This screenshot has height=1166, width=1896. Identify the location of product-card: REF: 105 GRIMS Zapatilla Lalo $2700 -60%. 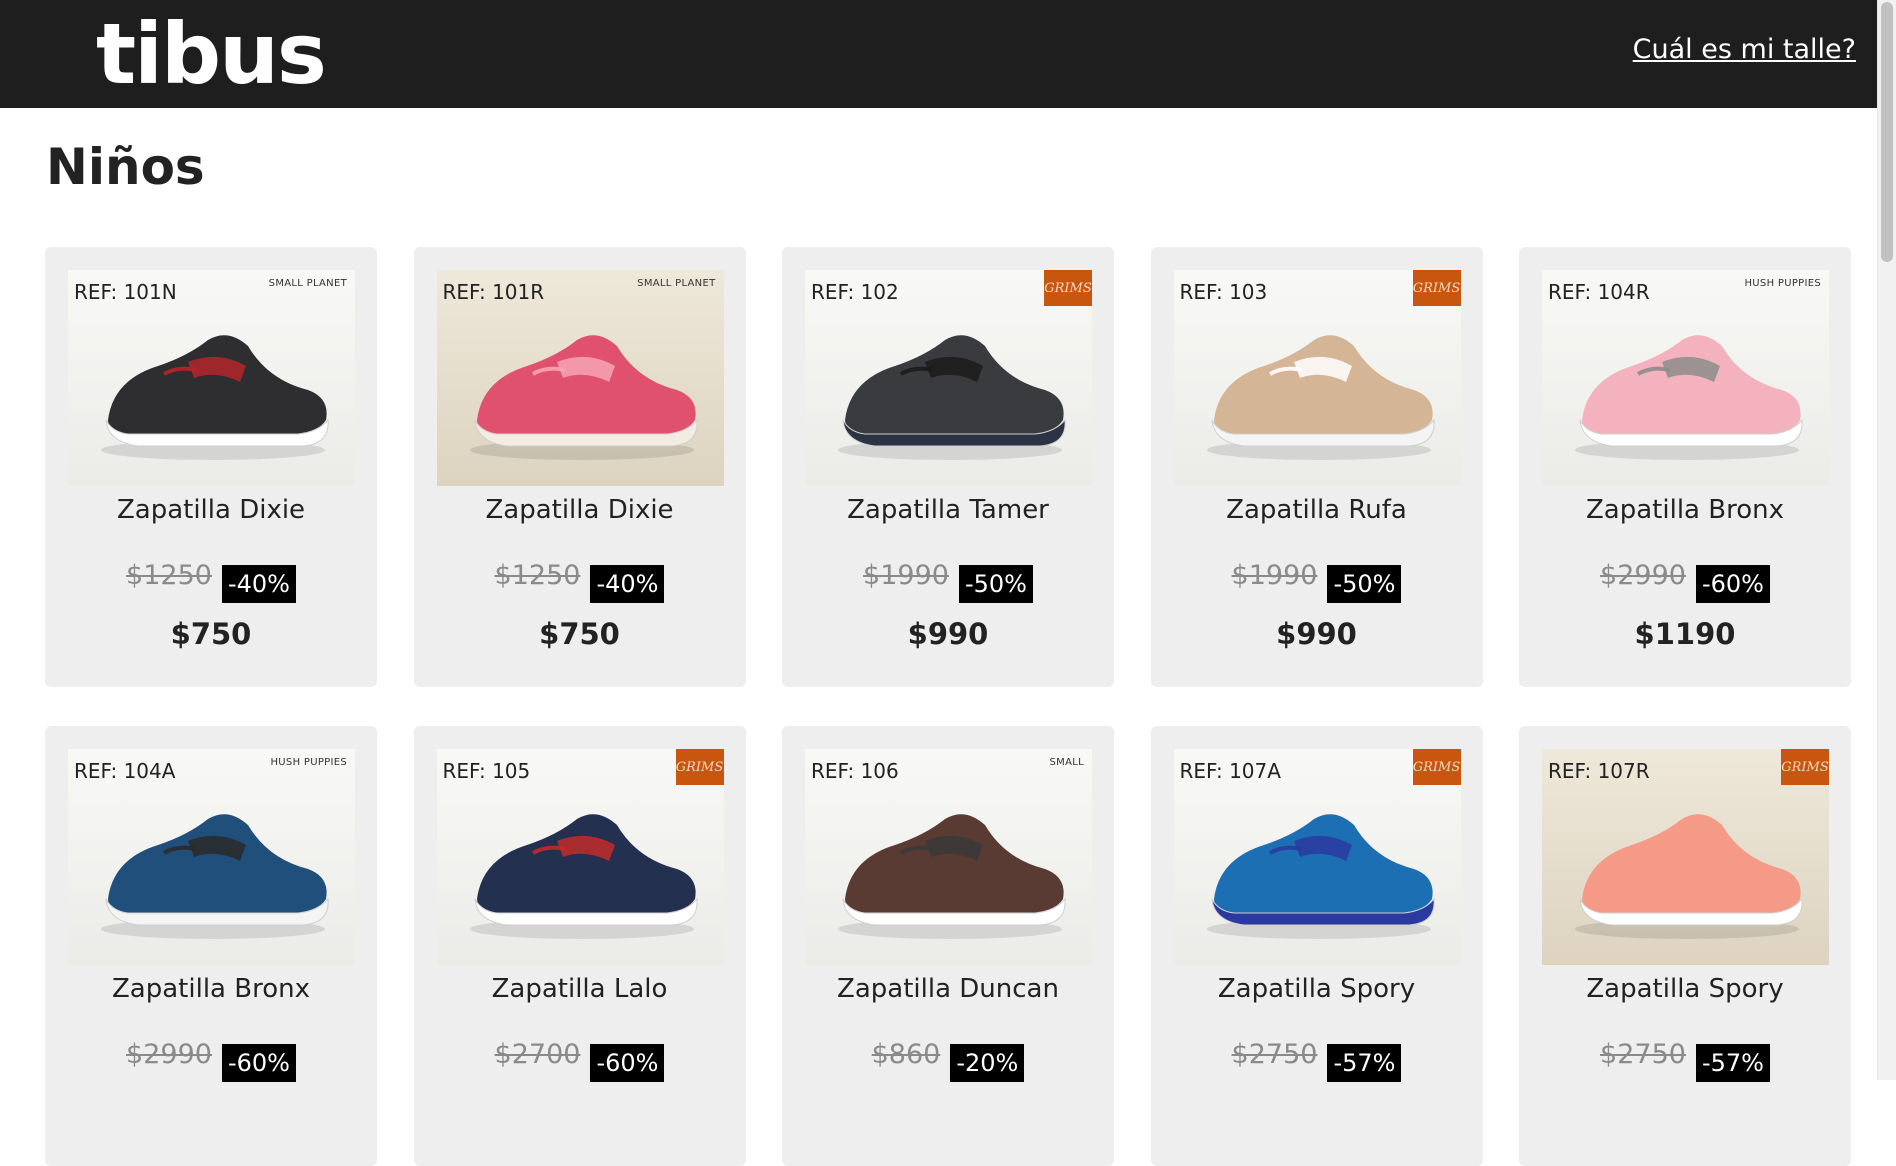
(579, 946).